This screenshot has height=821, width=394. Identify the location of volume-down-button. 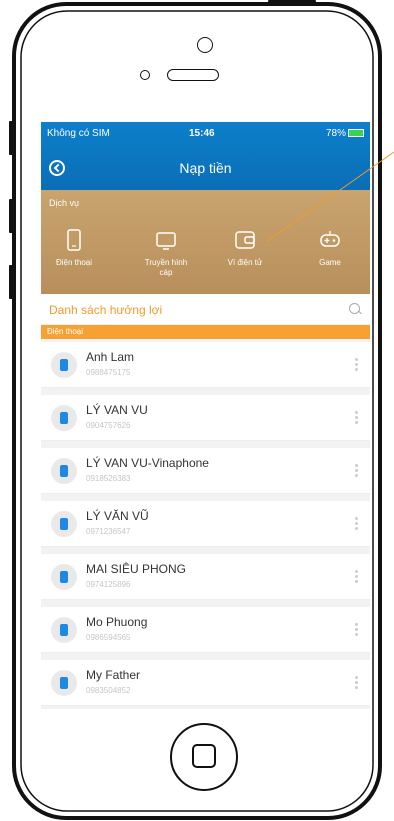
(11, 282).